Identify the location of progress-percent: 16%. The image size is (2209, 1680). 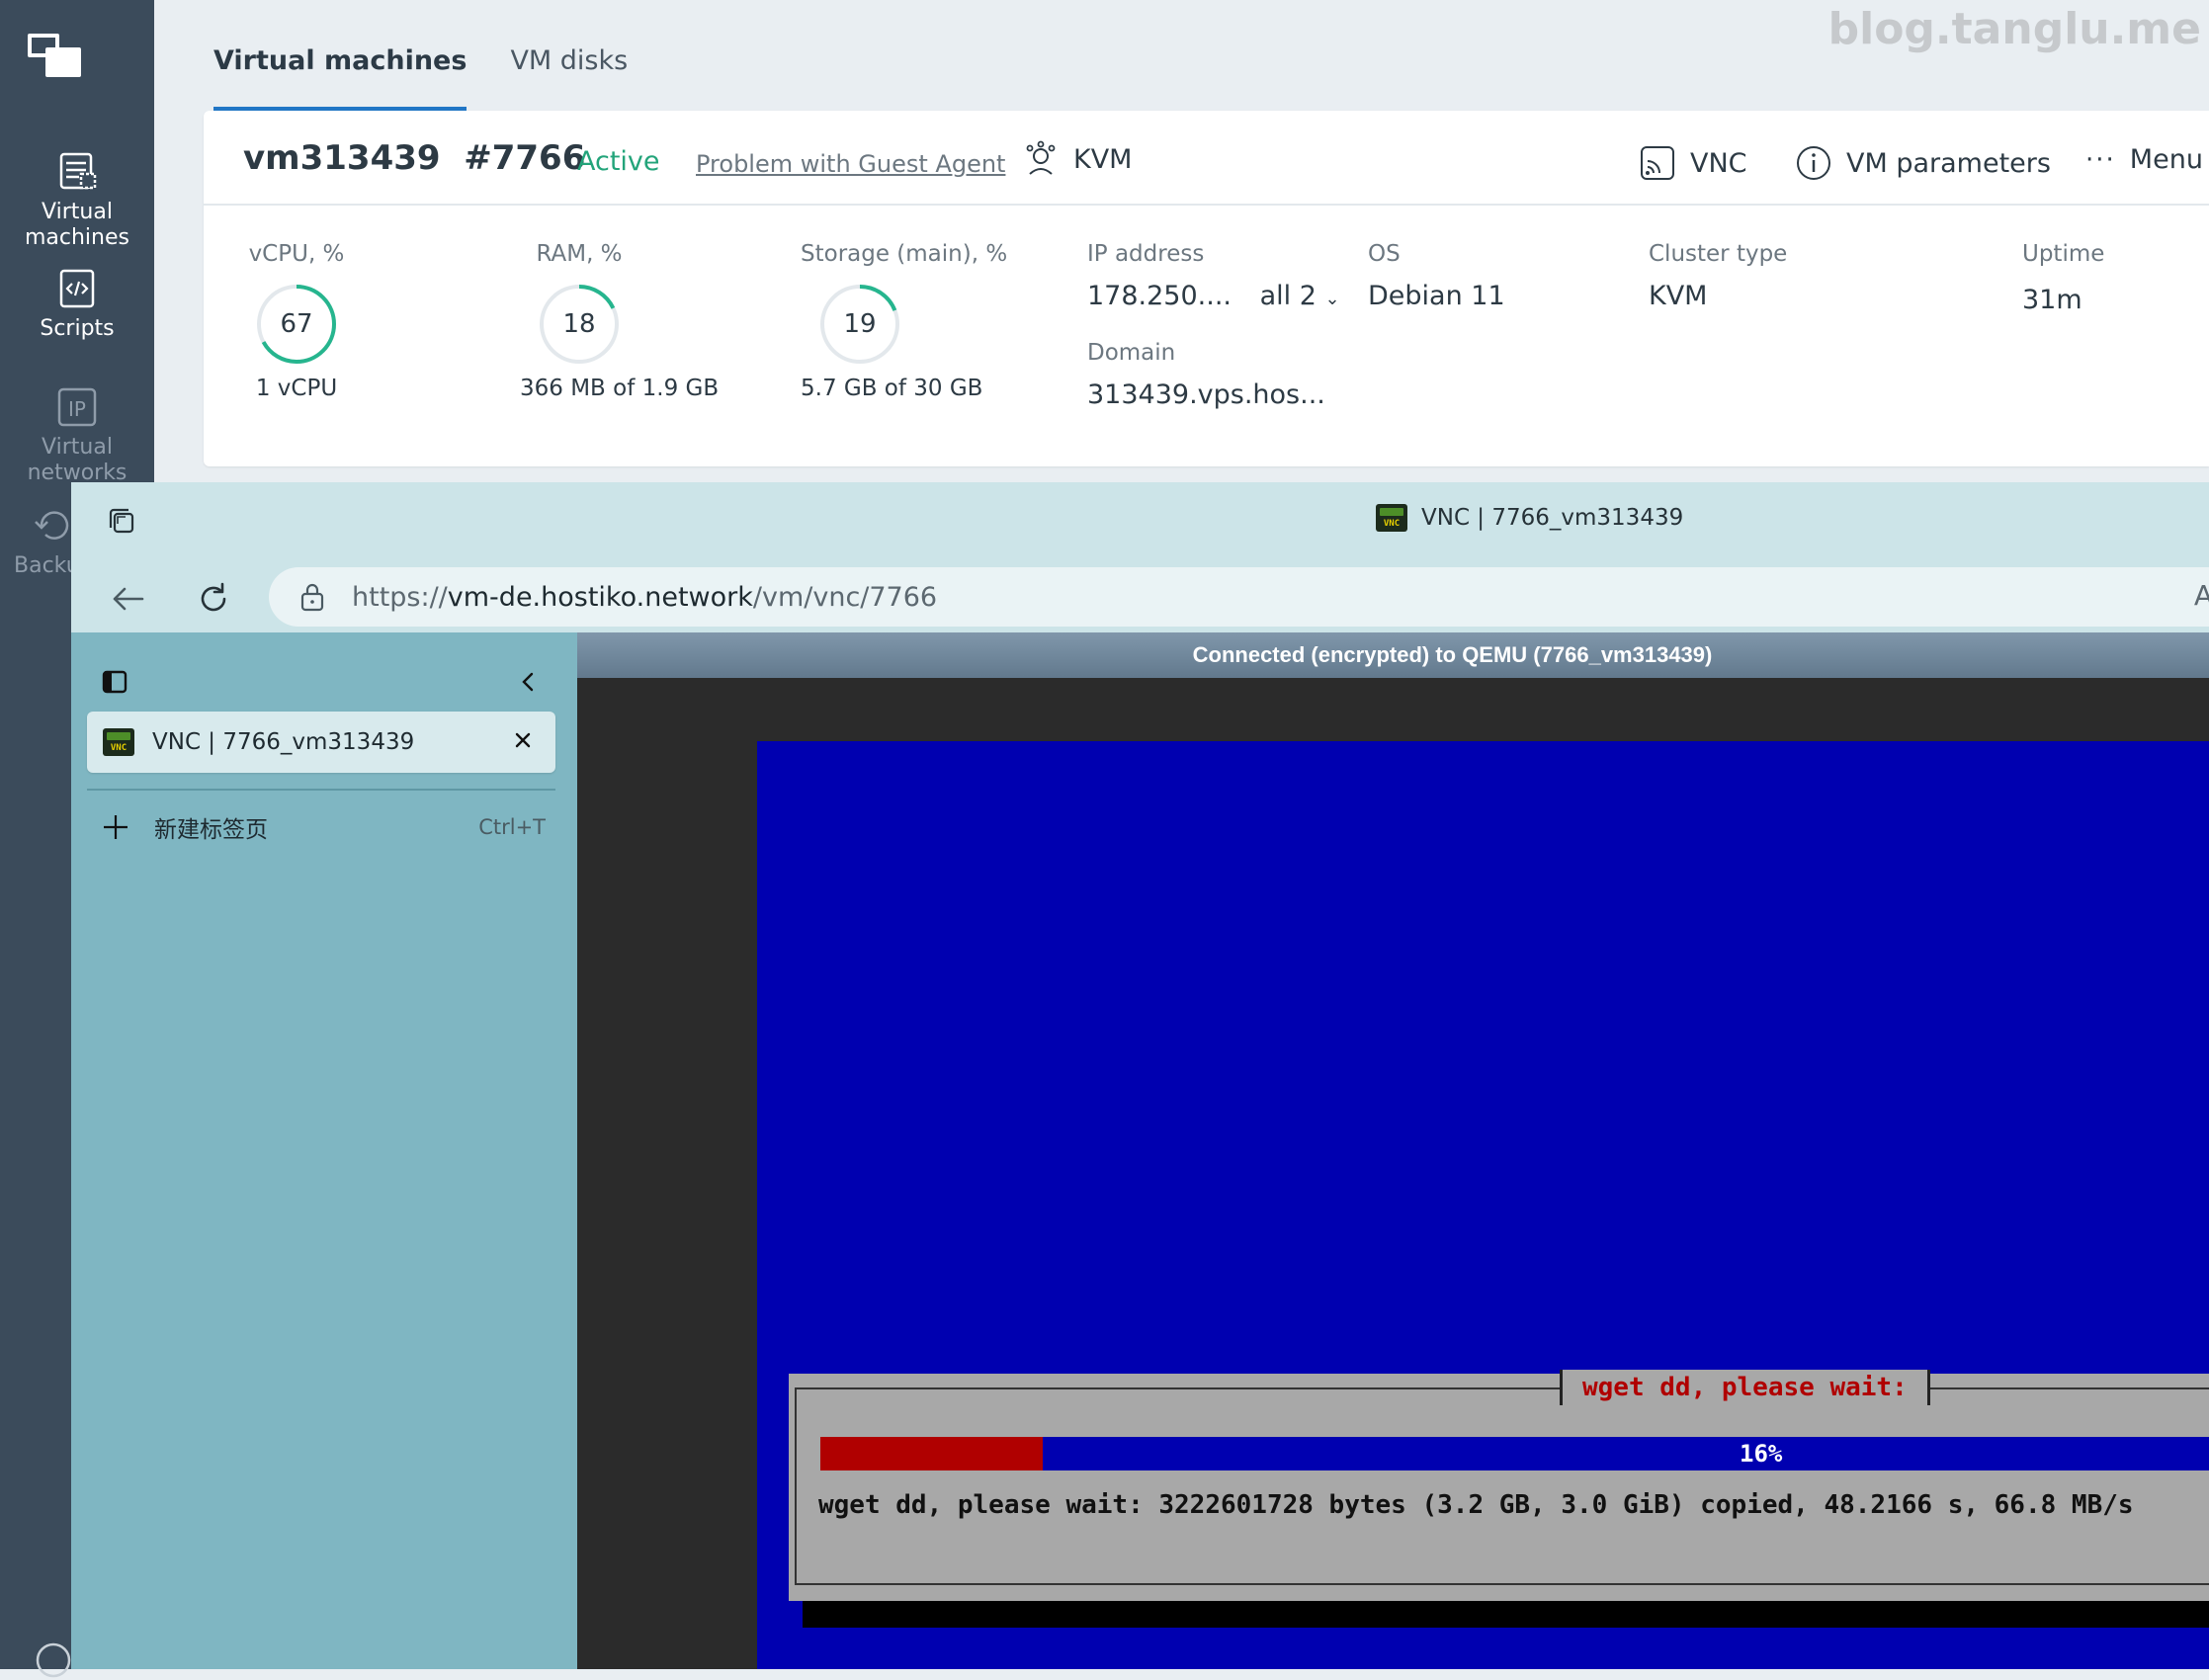
(1762, 1454).